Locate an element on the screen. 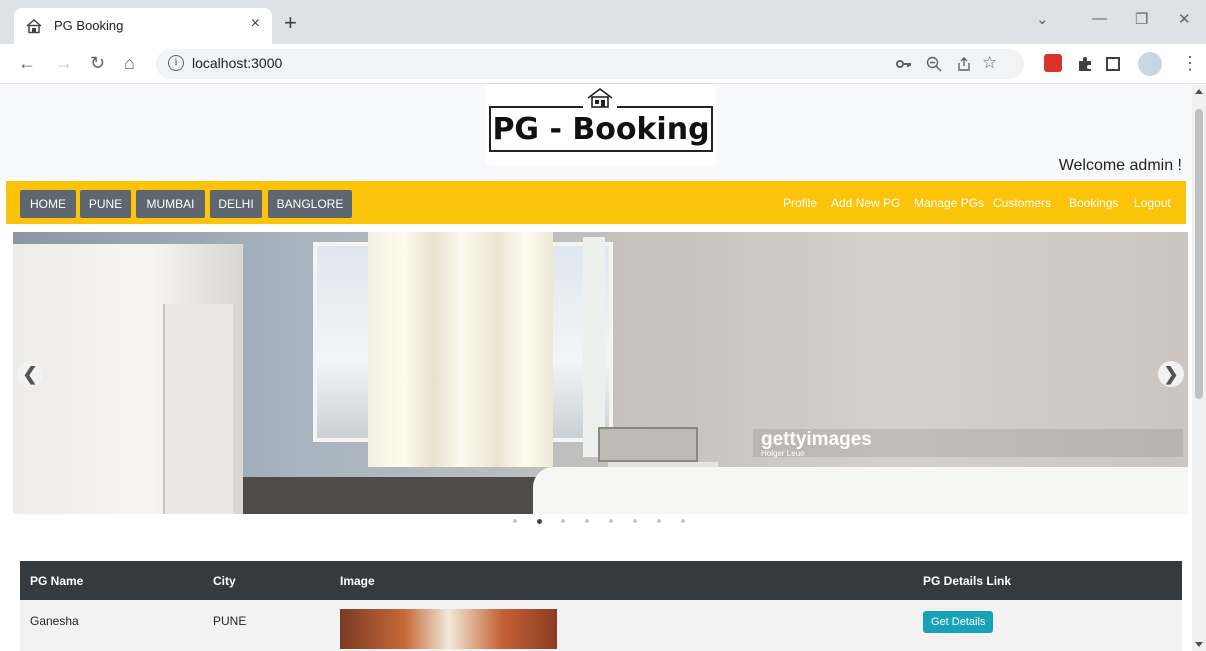  back-icon: ← is located at coordinates (27, 63).